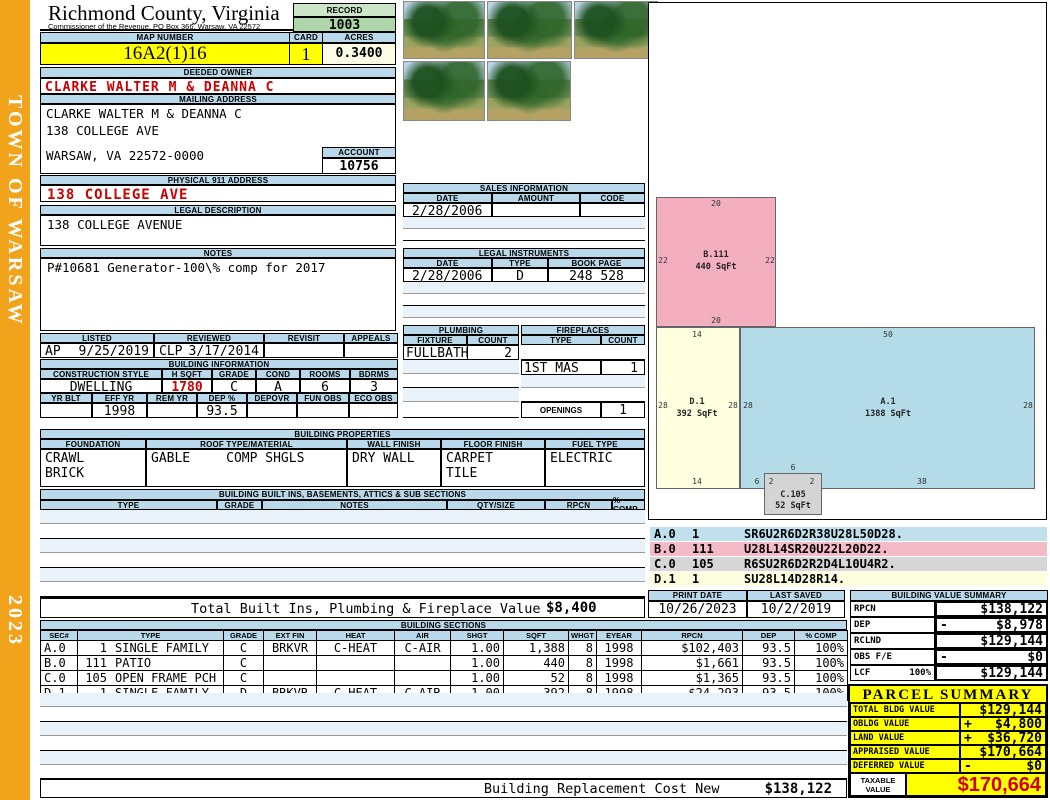 Image resolution: width=1050 pixels, height=800 pixels. What do you see at coordinates (96, 663) in the screenshot?
I see `cell-code: 111` at bounding box center [96, 663].